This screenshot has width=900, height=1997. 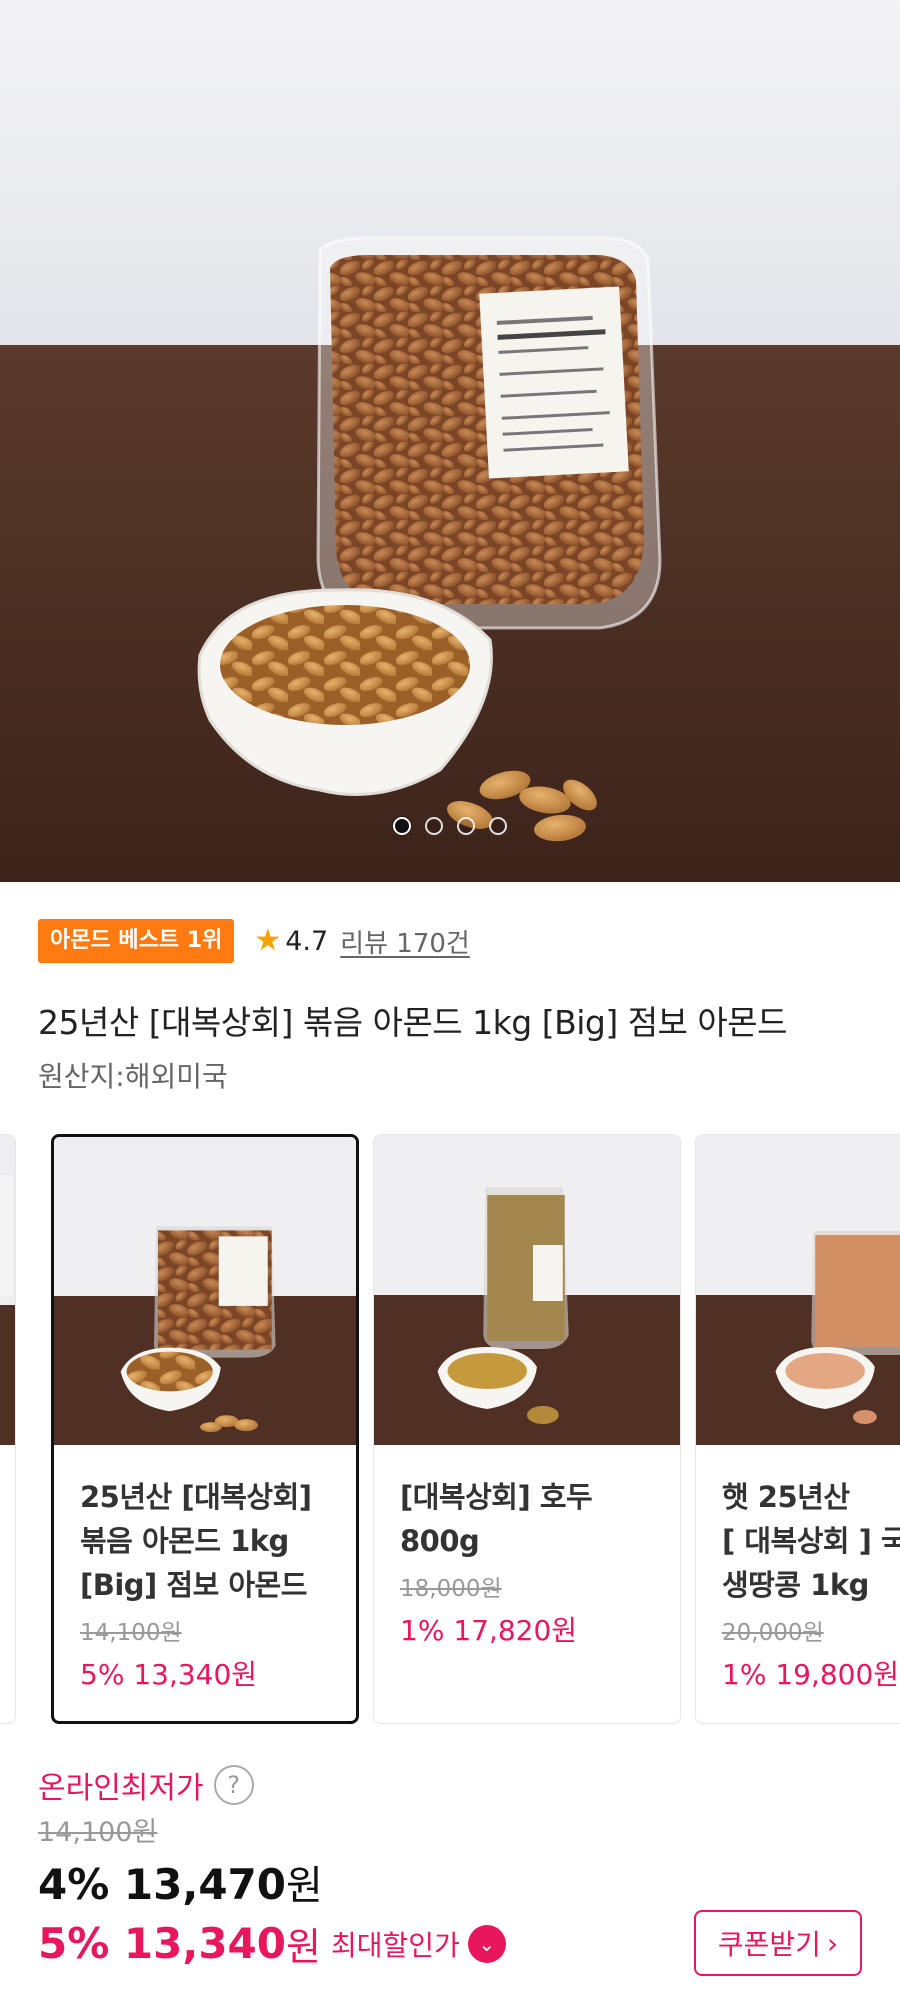 What do you see at coordinates (769, 1944) in the screenshot?
I see `coupon-button-label: 쿠폰받기` at bounding box center [769, 1944].